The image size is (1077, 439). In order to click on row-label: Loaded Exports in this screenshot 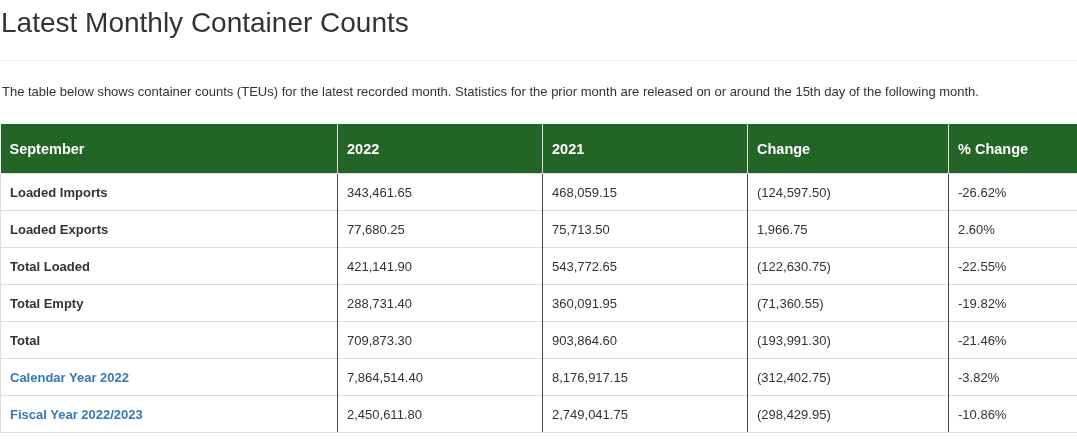, I will do `click(169, 229)`.